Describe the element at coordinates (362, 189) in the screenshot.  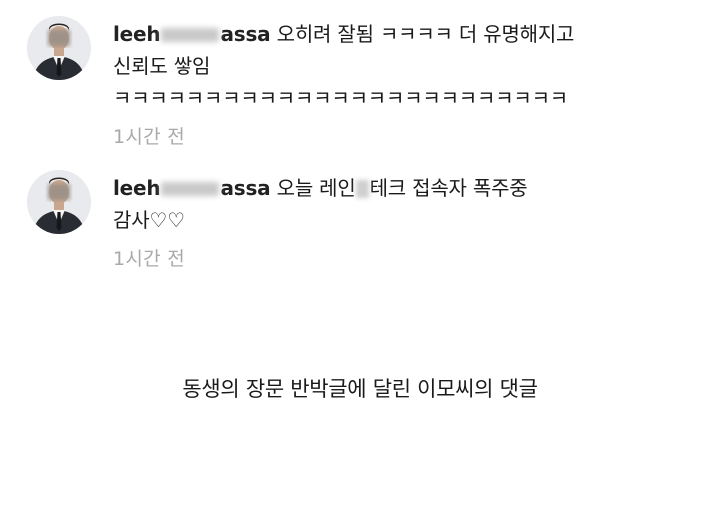
I see `text-blur` at that location.